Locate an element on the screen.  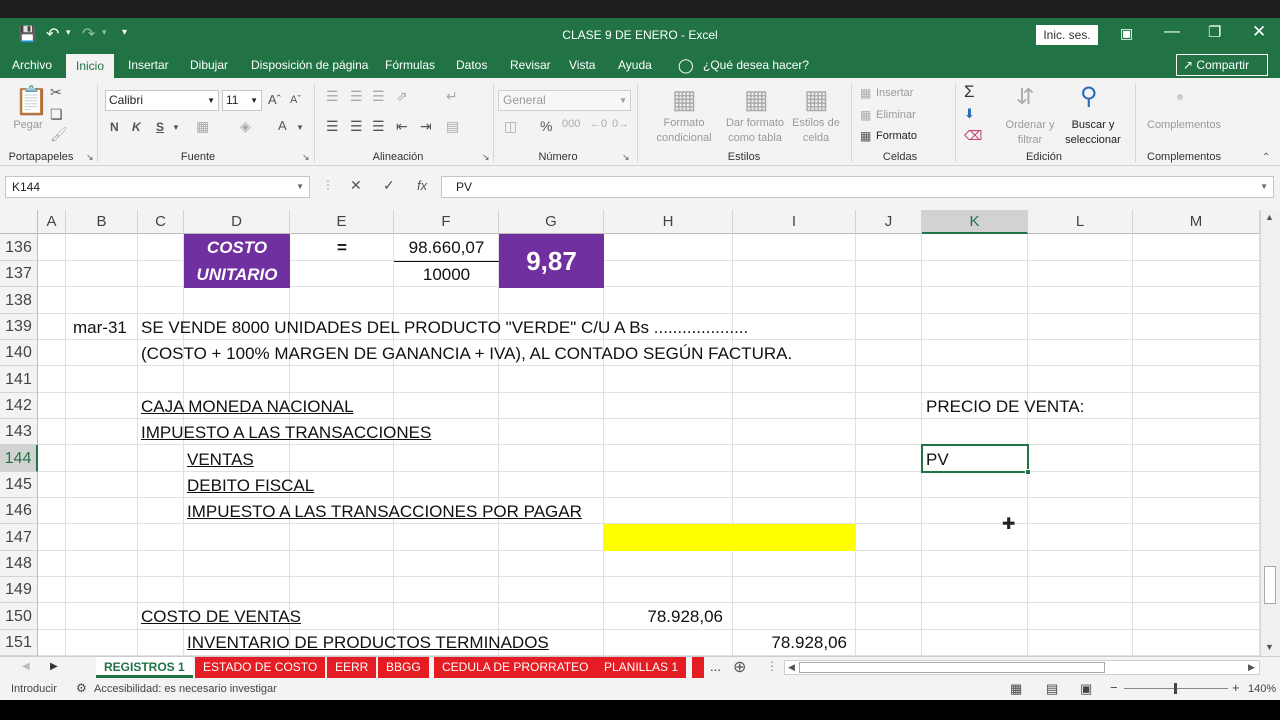
cancel-entry-icon: ✕ is located at coordinates (356, 185).